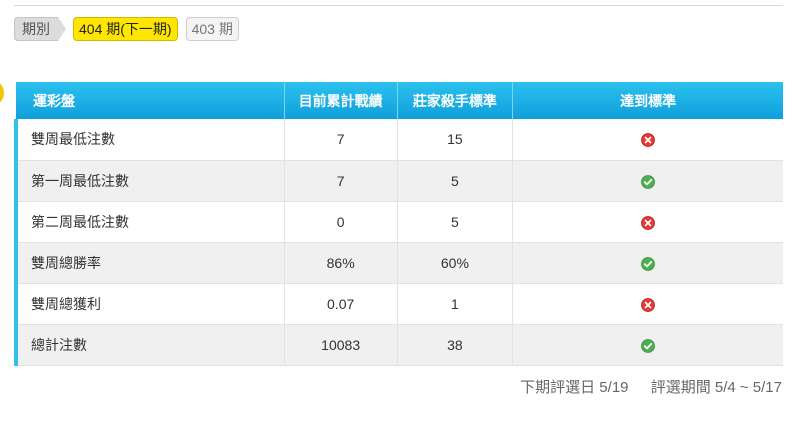 The image size is (792, 424). Describe the element at coordinates (647, 100) in the screenshot. I see `header-met: 達到標準` at that location.